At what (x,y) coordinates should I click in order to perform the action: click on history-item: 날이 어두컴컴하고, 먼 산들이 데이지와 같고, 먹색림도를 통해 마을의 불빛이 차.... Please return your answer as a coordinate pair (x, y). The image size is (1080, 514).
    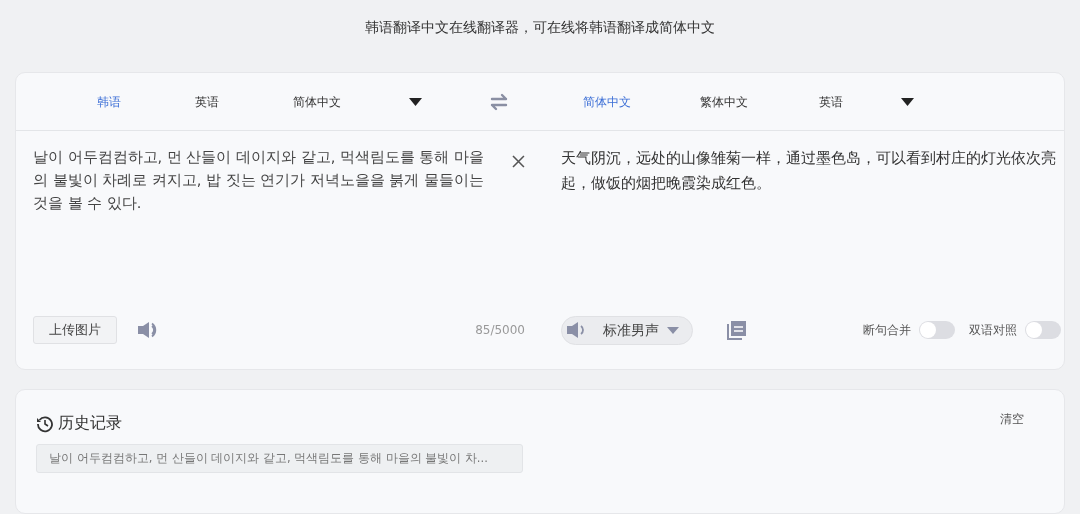
    Looking at the image, I should click on (279, 459).